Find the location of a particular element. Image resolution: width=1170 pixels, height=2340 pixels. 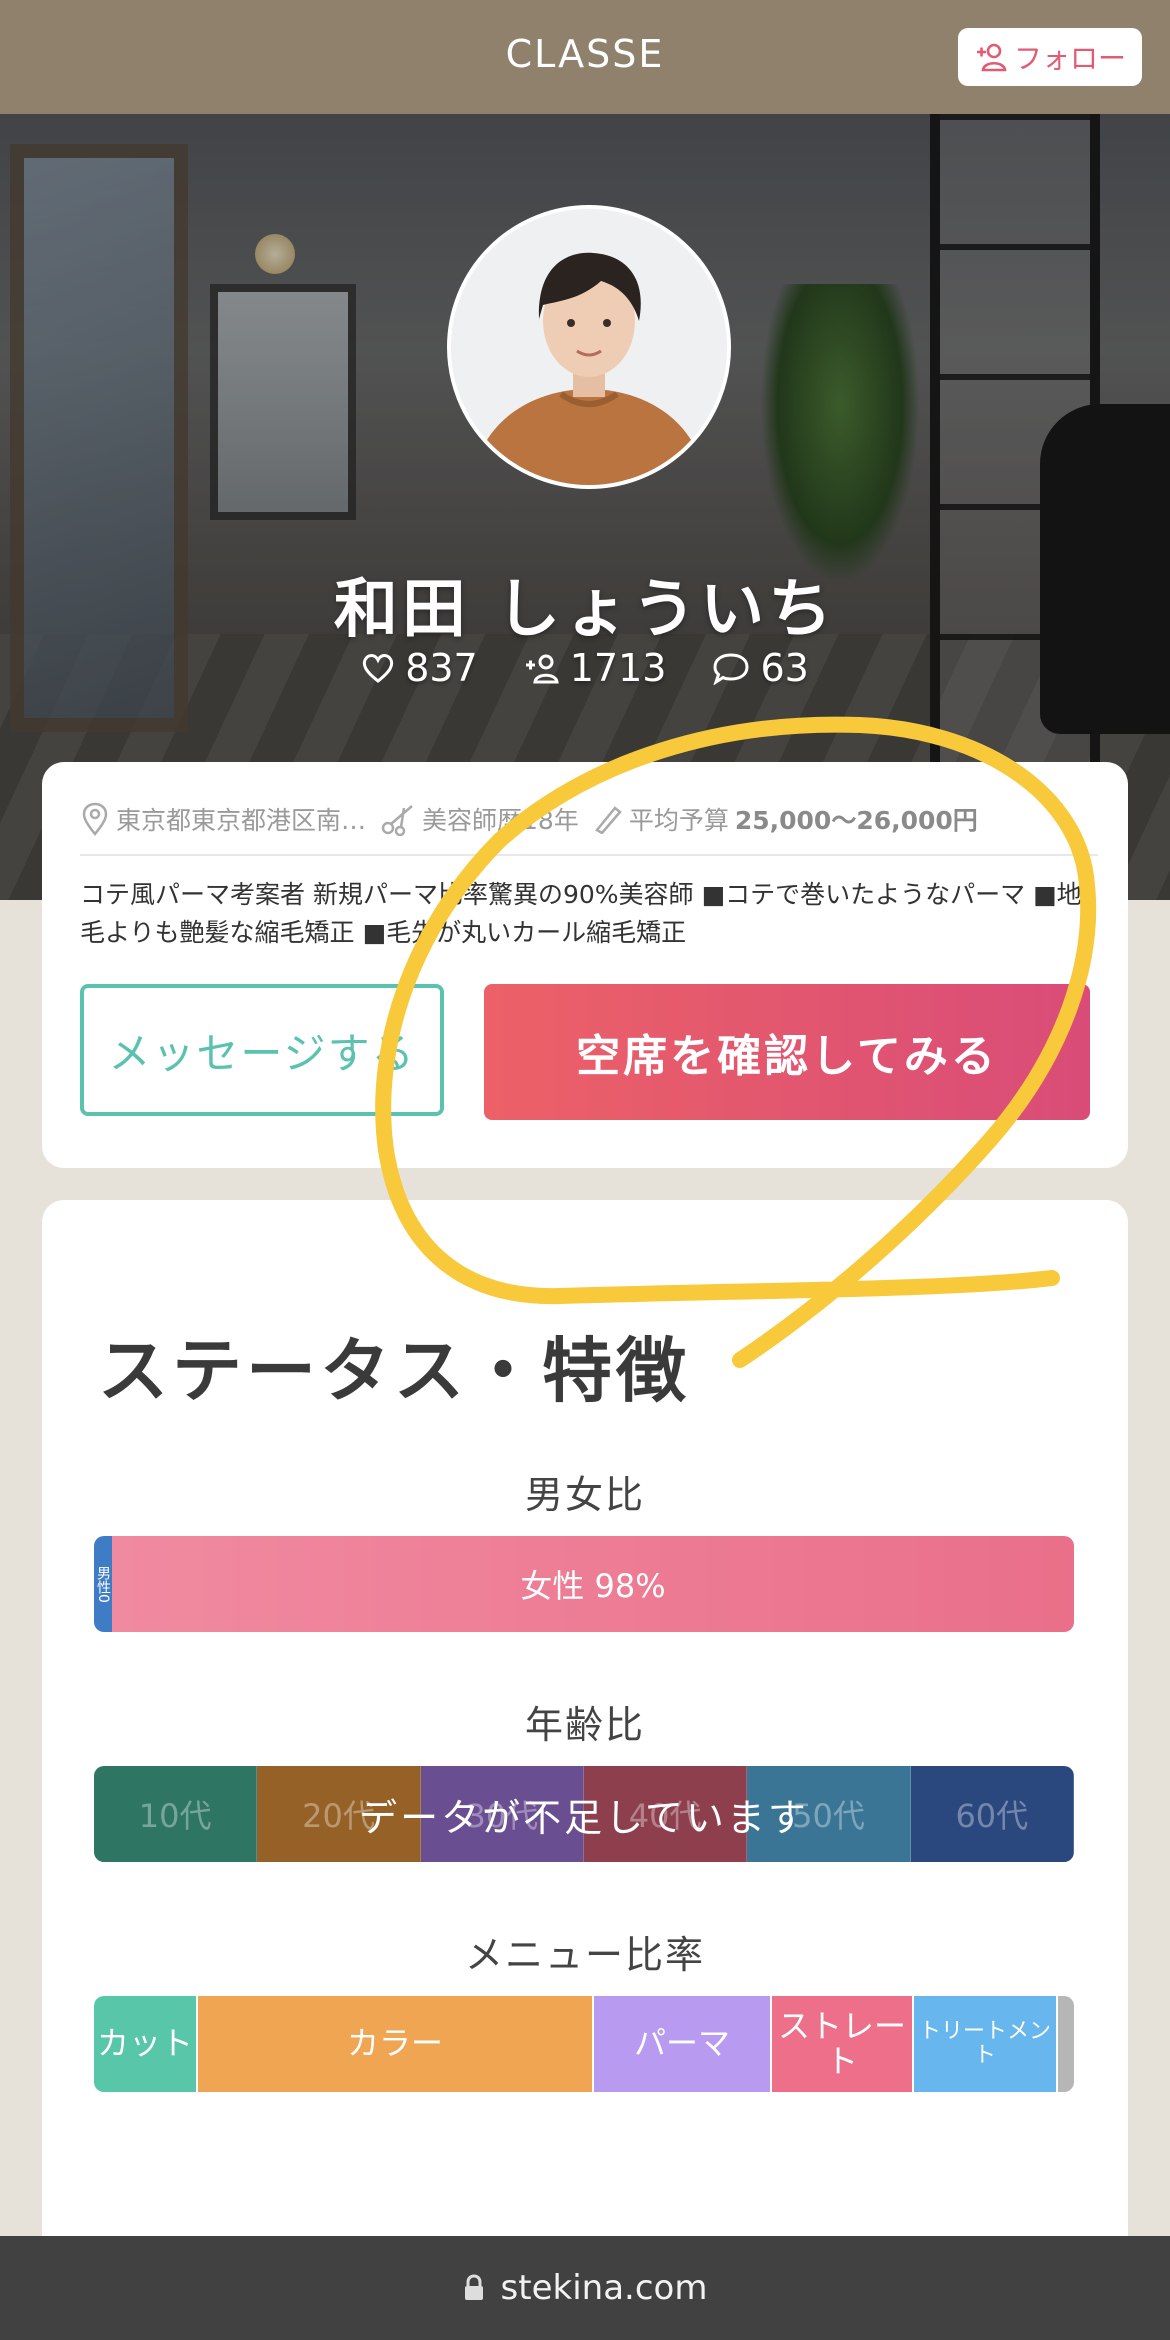

followers-stat: 1713 is located at coordinates (595, 668).